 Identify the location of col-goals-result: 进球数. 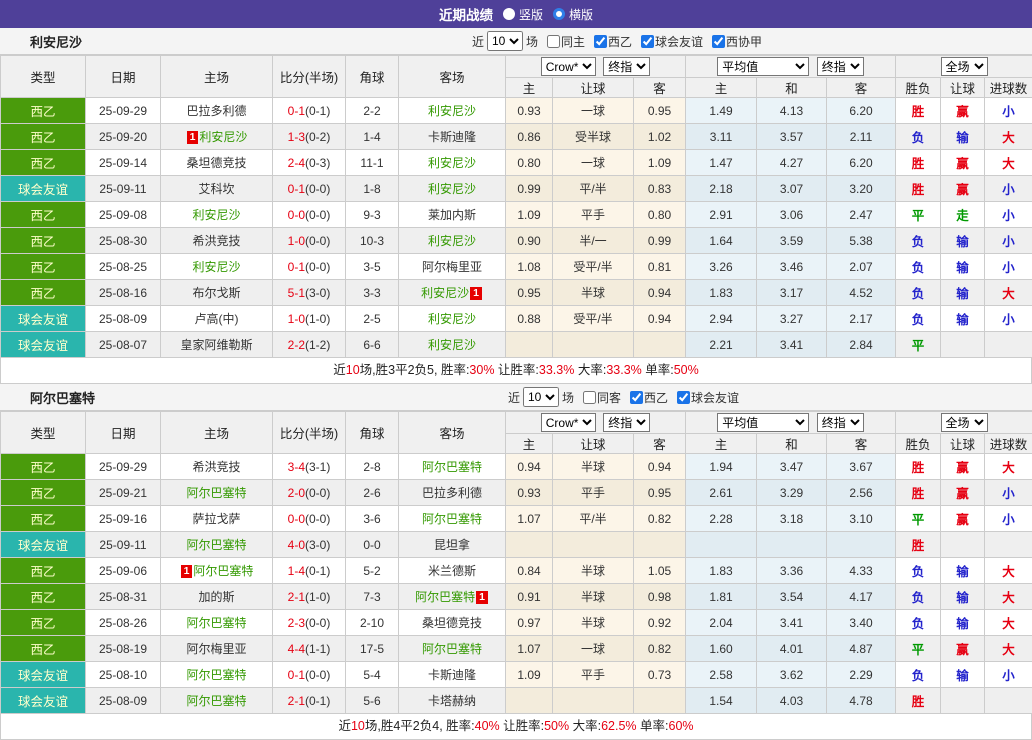
(1008, 444).